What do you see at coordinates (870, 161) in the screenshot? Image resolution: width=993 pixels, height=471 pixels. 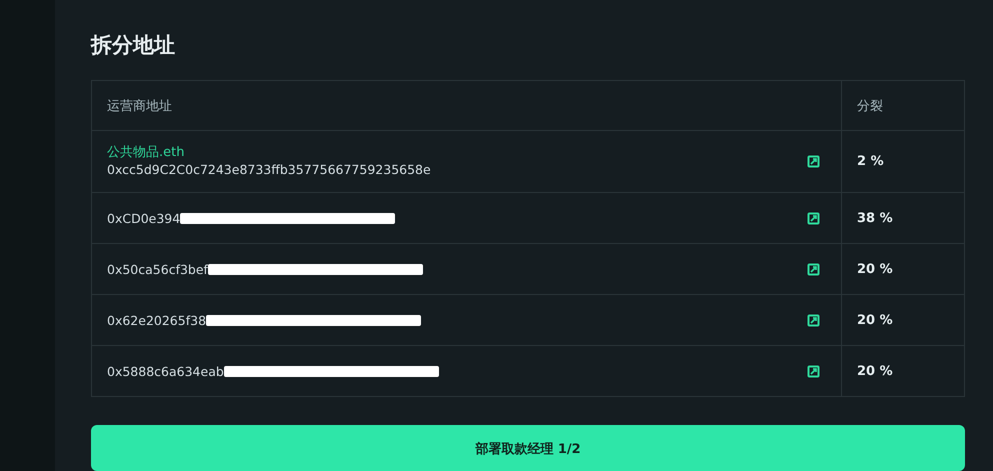 I see `split-percent: 2 %` at bounding box center [870, 161].